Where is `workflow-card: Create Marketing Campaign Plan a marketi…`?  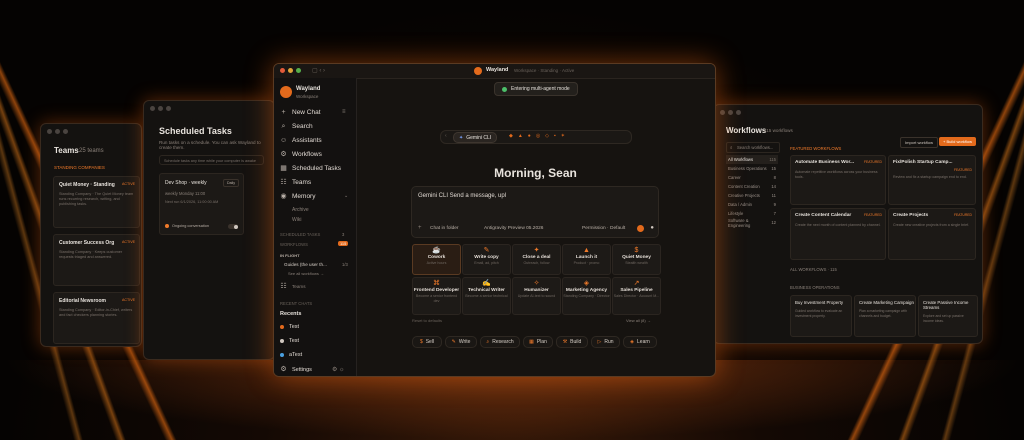
workflow-card: Create Marketing Campaign Plan a marketi… is located at coordinates (885, 316).